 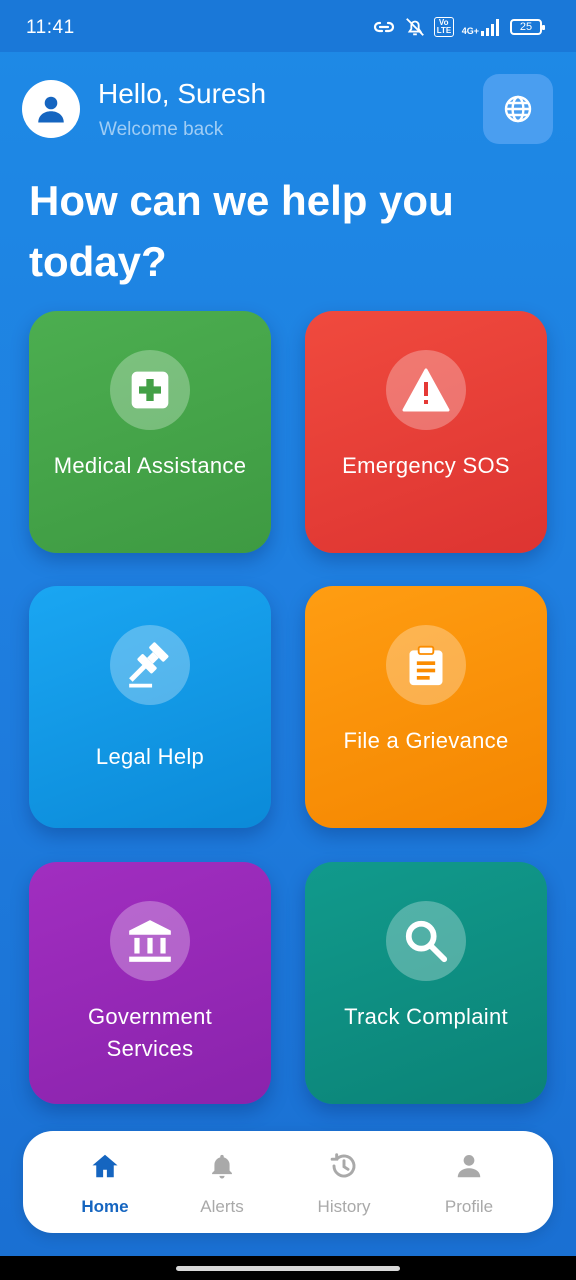 I want to click on bank-icon, so click(x=150, y=941).